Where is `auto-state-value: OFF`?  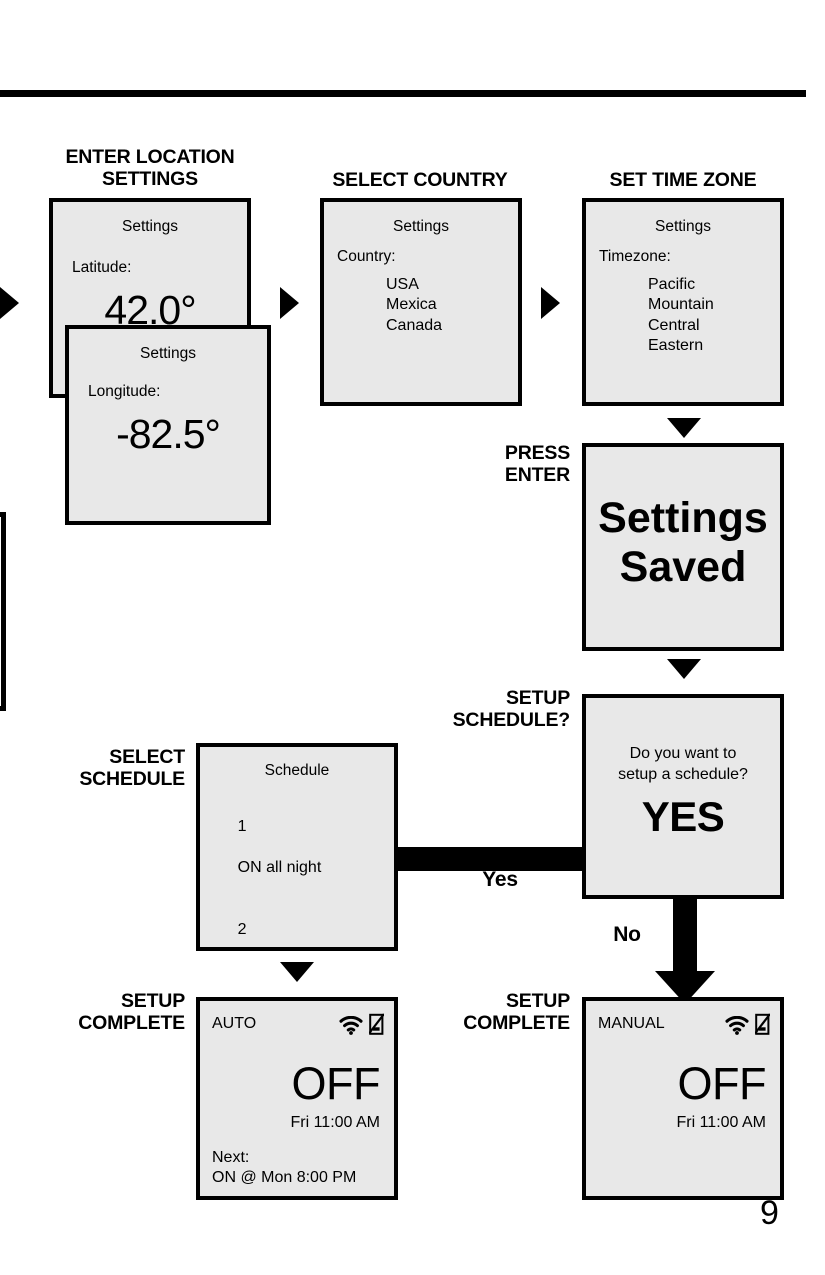
auto-state-value: OFF is located at coordinates (336, 1083).